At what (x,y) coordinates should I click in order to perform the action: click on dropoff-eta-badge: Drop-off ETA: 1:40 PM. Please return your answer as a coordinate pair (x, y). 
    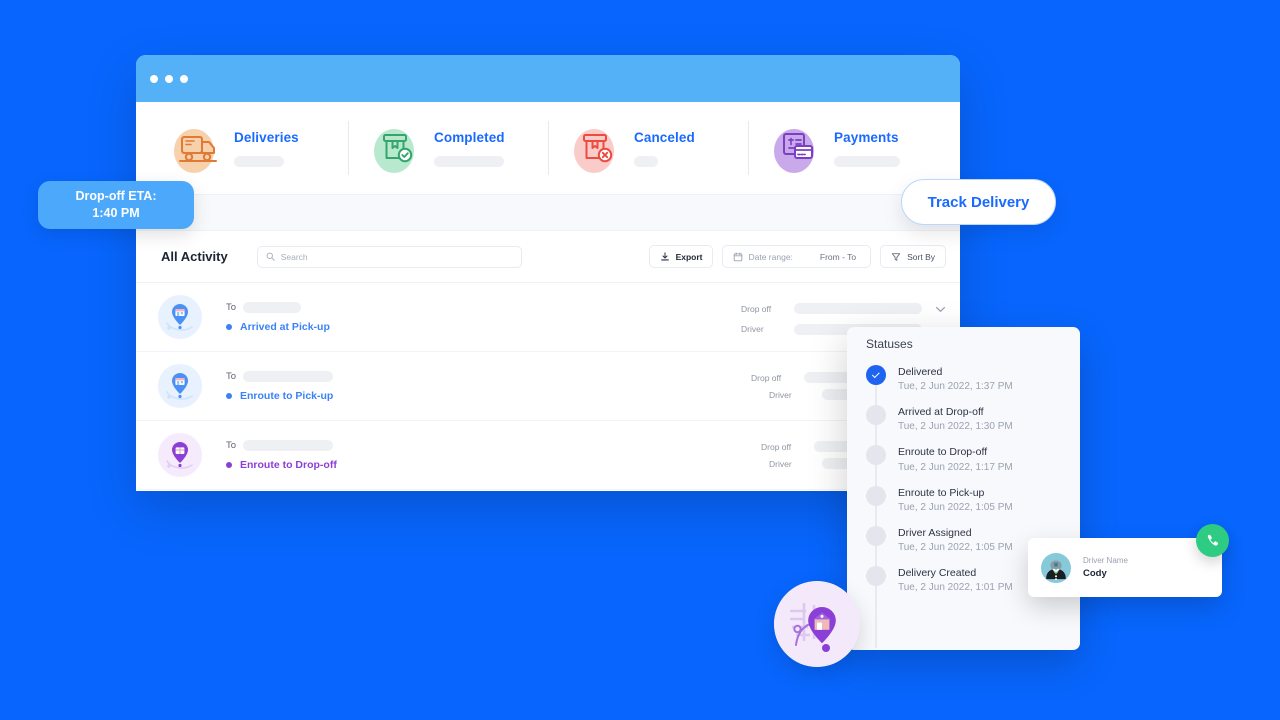
    Looking at the image, I should click on (116, 205).